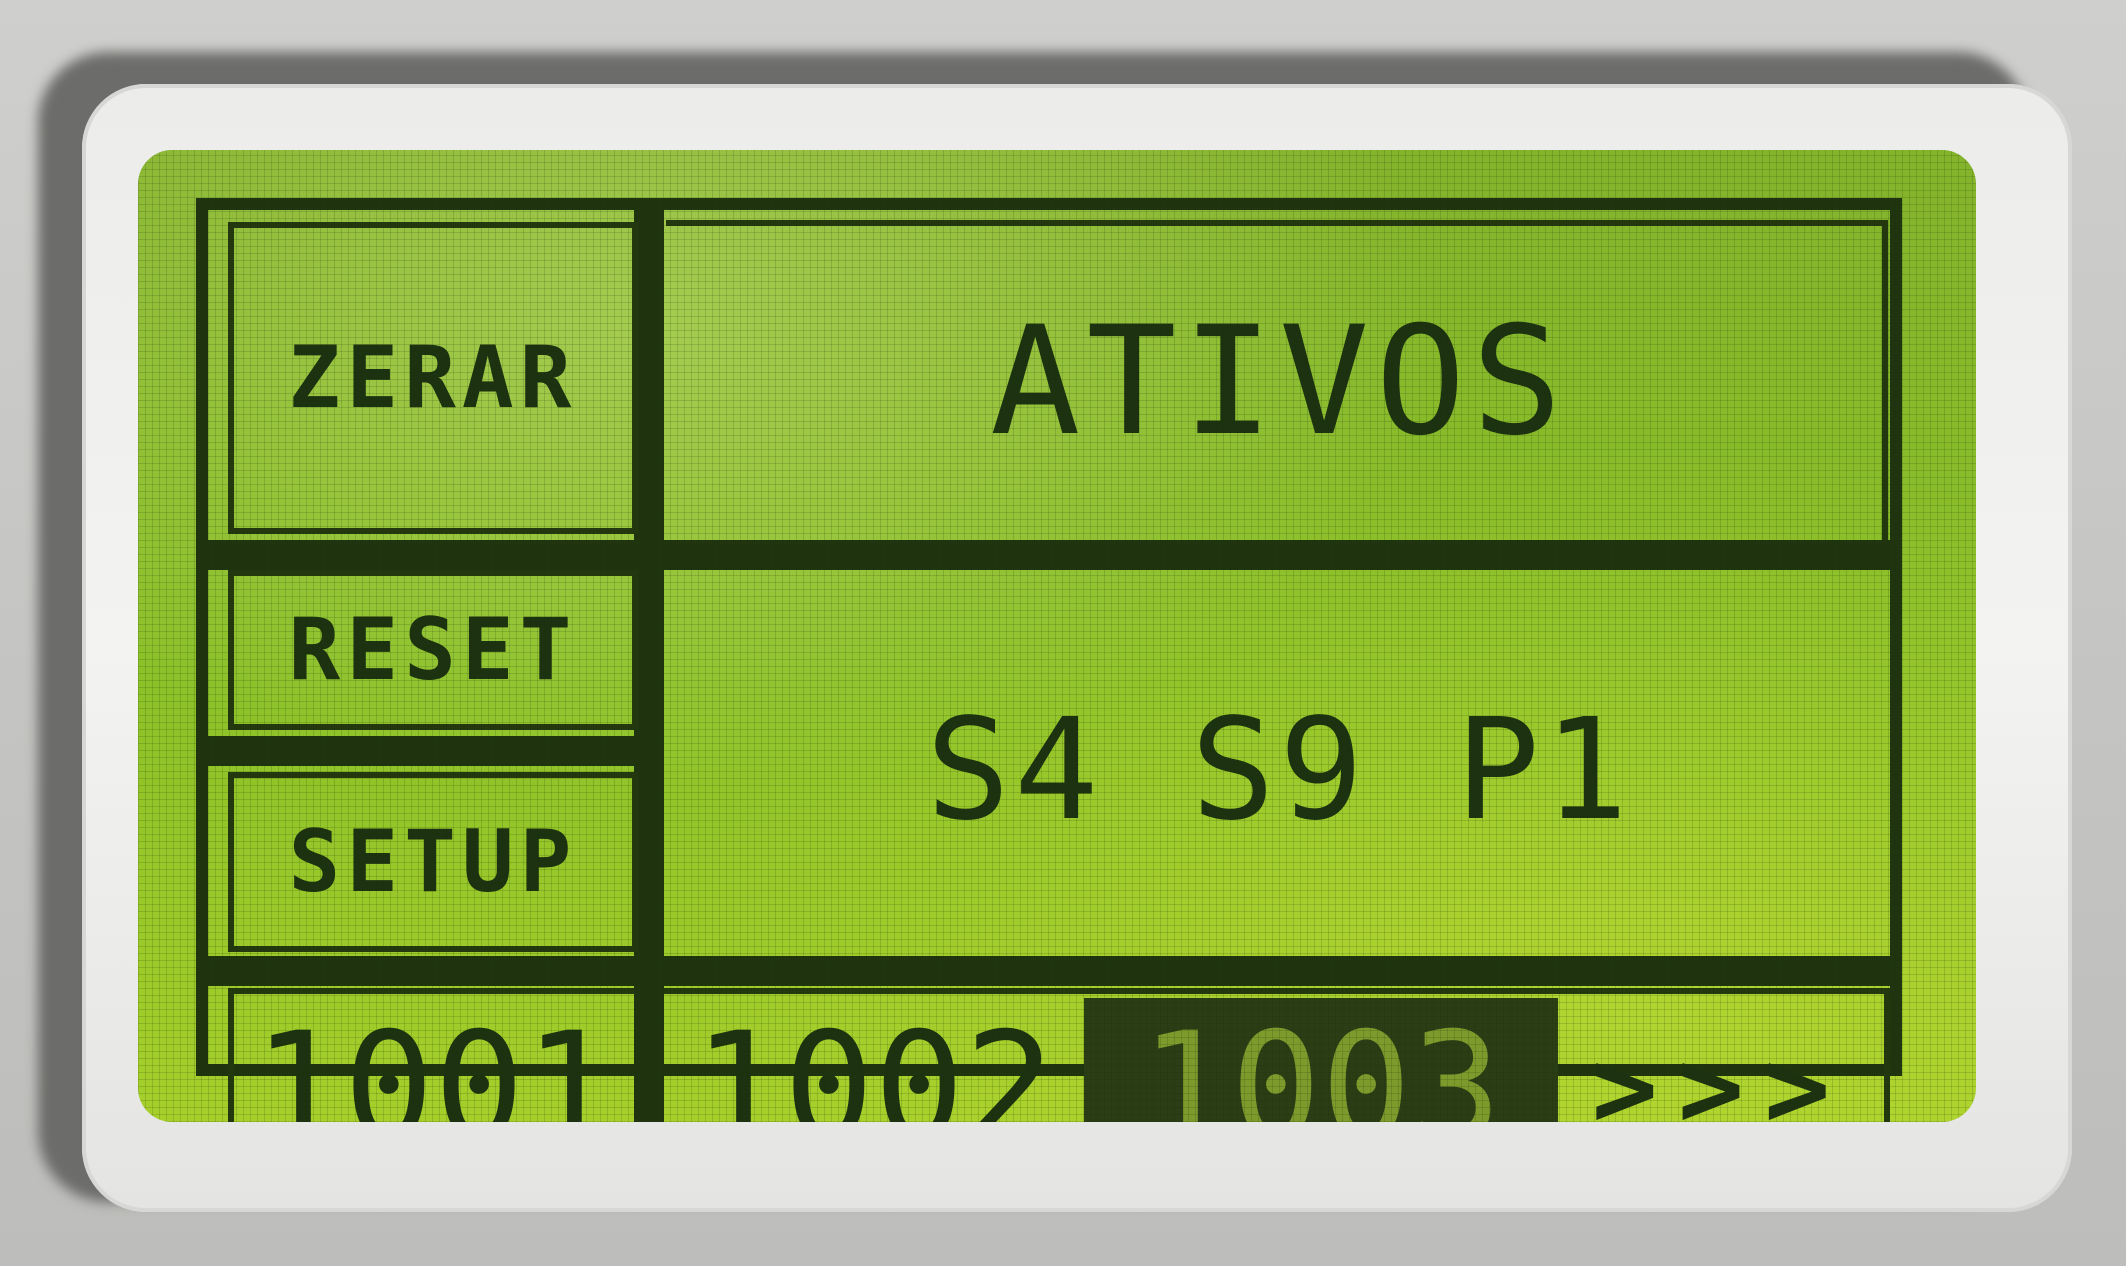 This screenshot has width=2126, height=1266. I want to click on next-page-label: >>>, so click(1721, 1073).